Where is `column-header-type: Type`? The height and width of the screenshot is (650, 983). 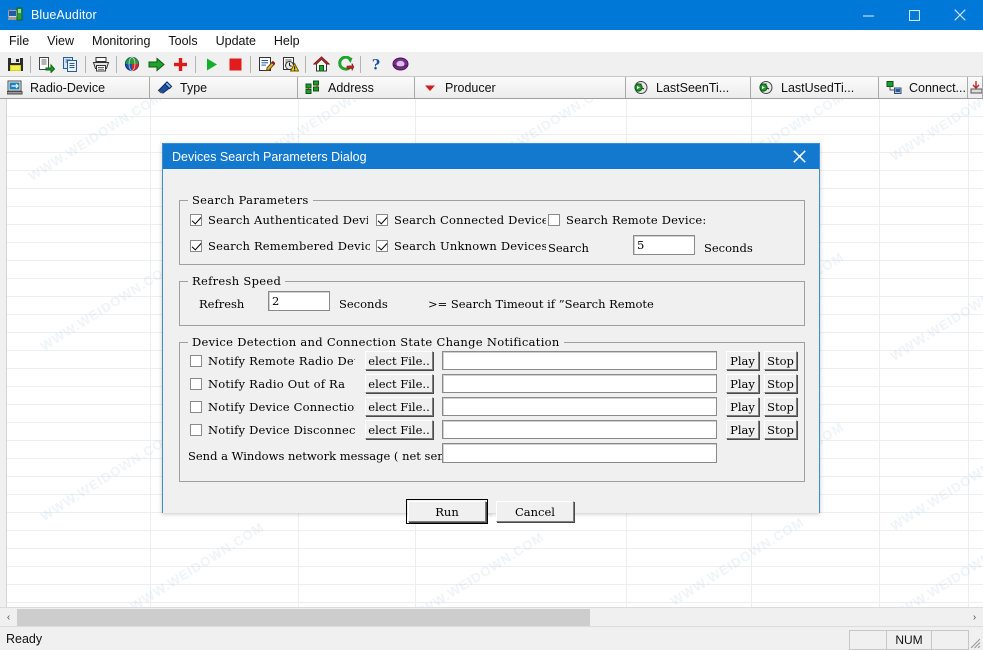 column-header-type: Type is located at coordinates (224, 87).